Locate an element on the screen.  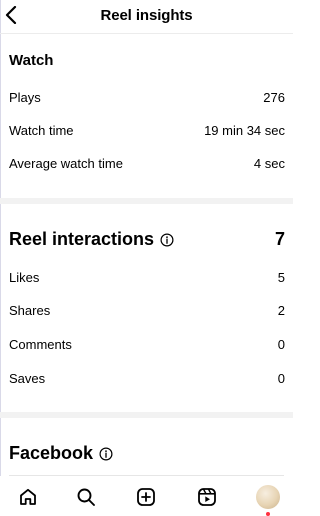
stat-value: 19 min 34 sec is located at coordinates (244, 130).